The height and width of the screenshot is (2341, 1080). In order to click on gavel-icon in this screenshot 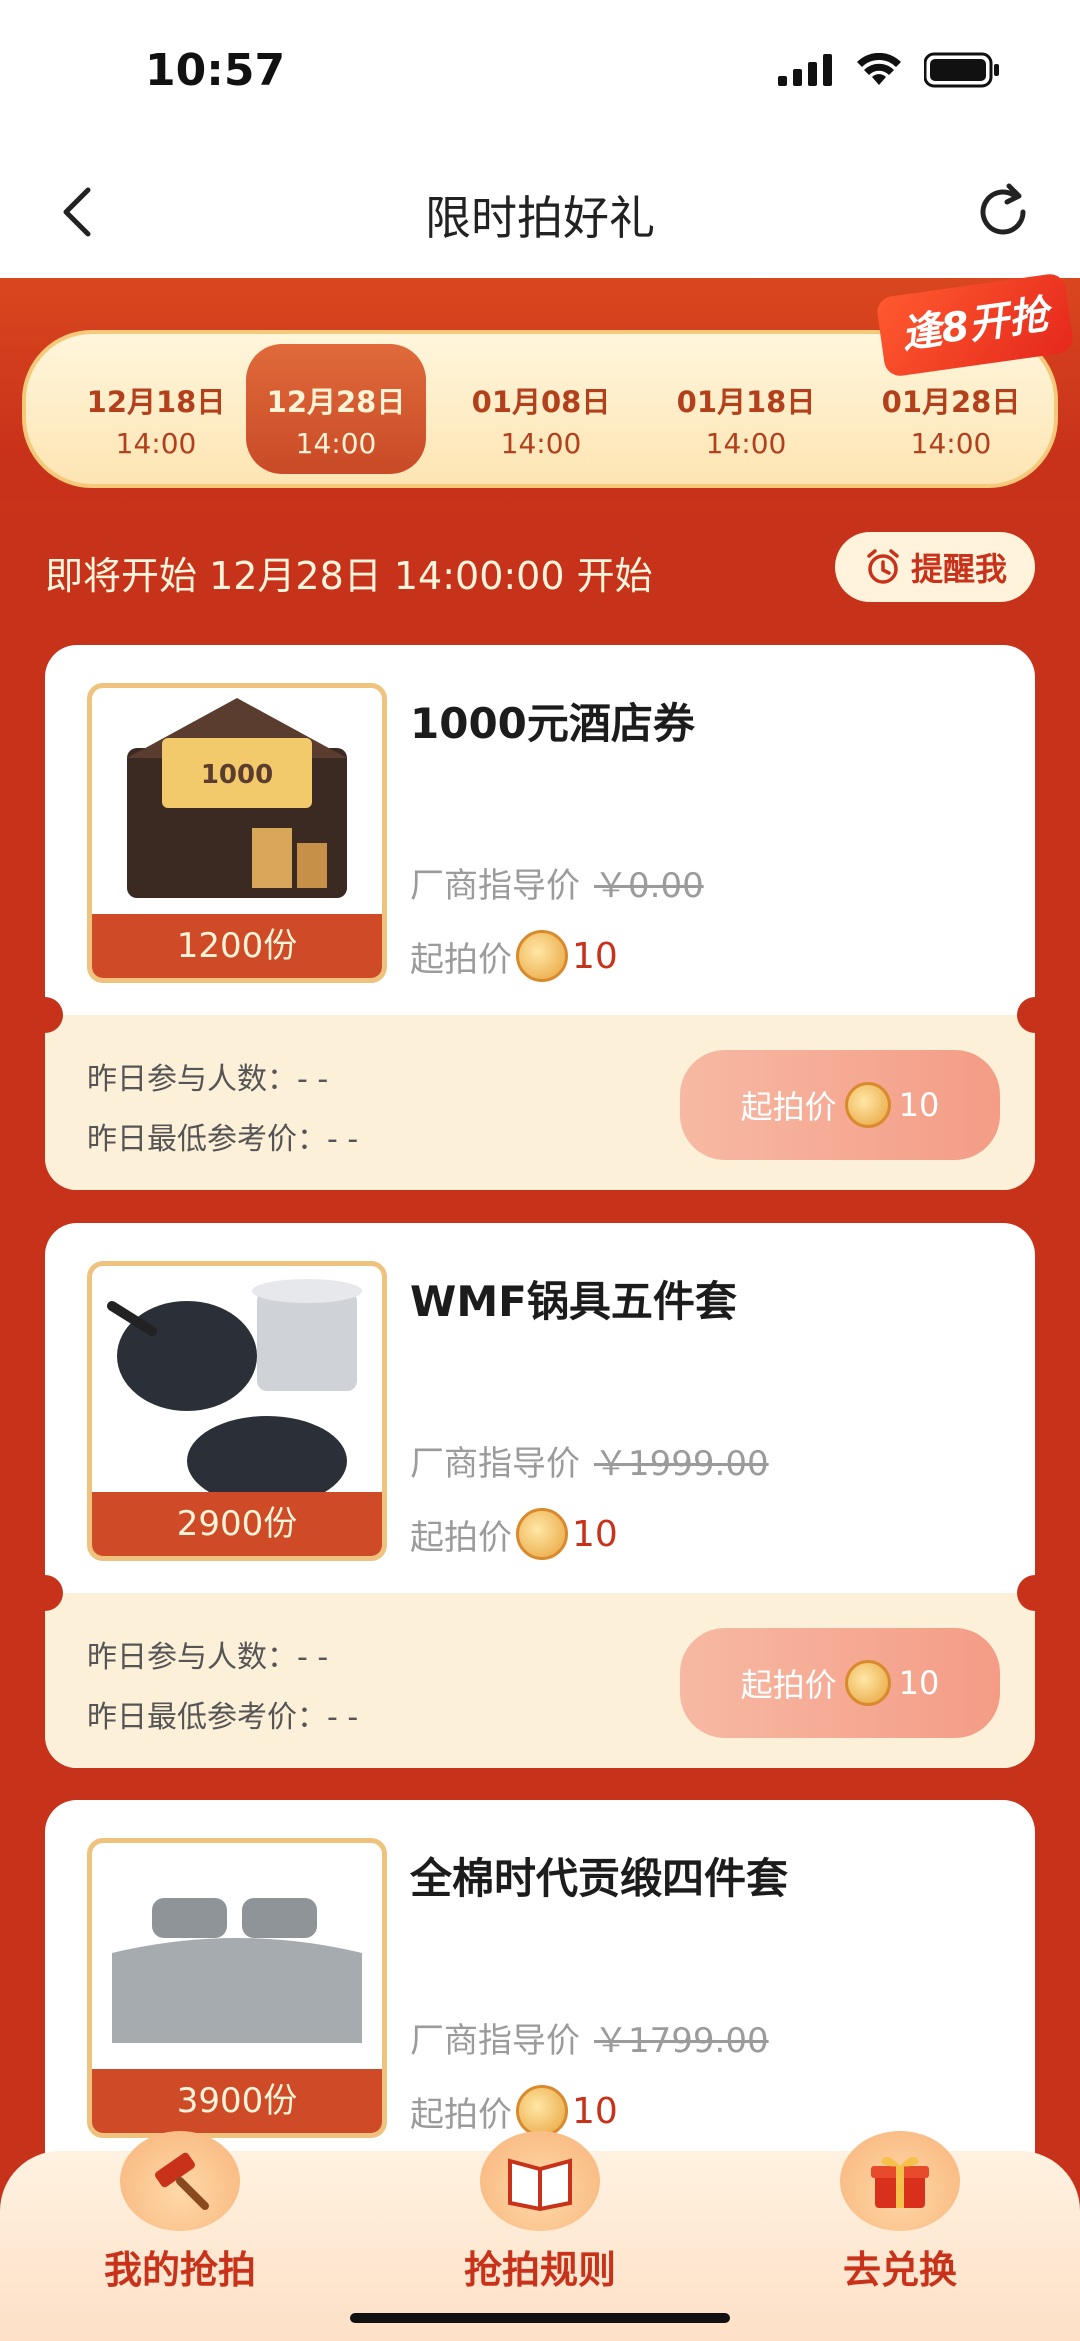, I will do `click(180, 2181)`.